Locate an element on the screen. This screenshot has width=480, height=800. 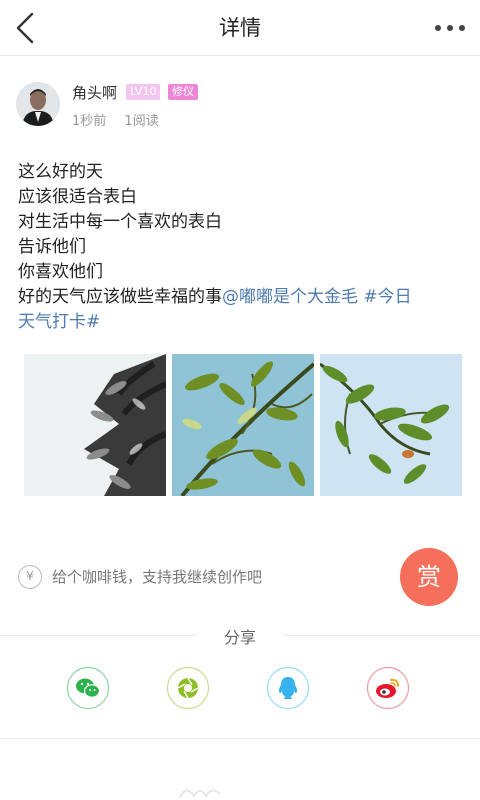
content-line: 应该很适合表白 is located at coordinates (77, 197).